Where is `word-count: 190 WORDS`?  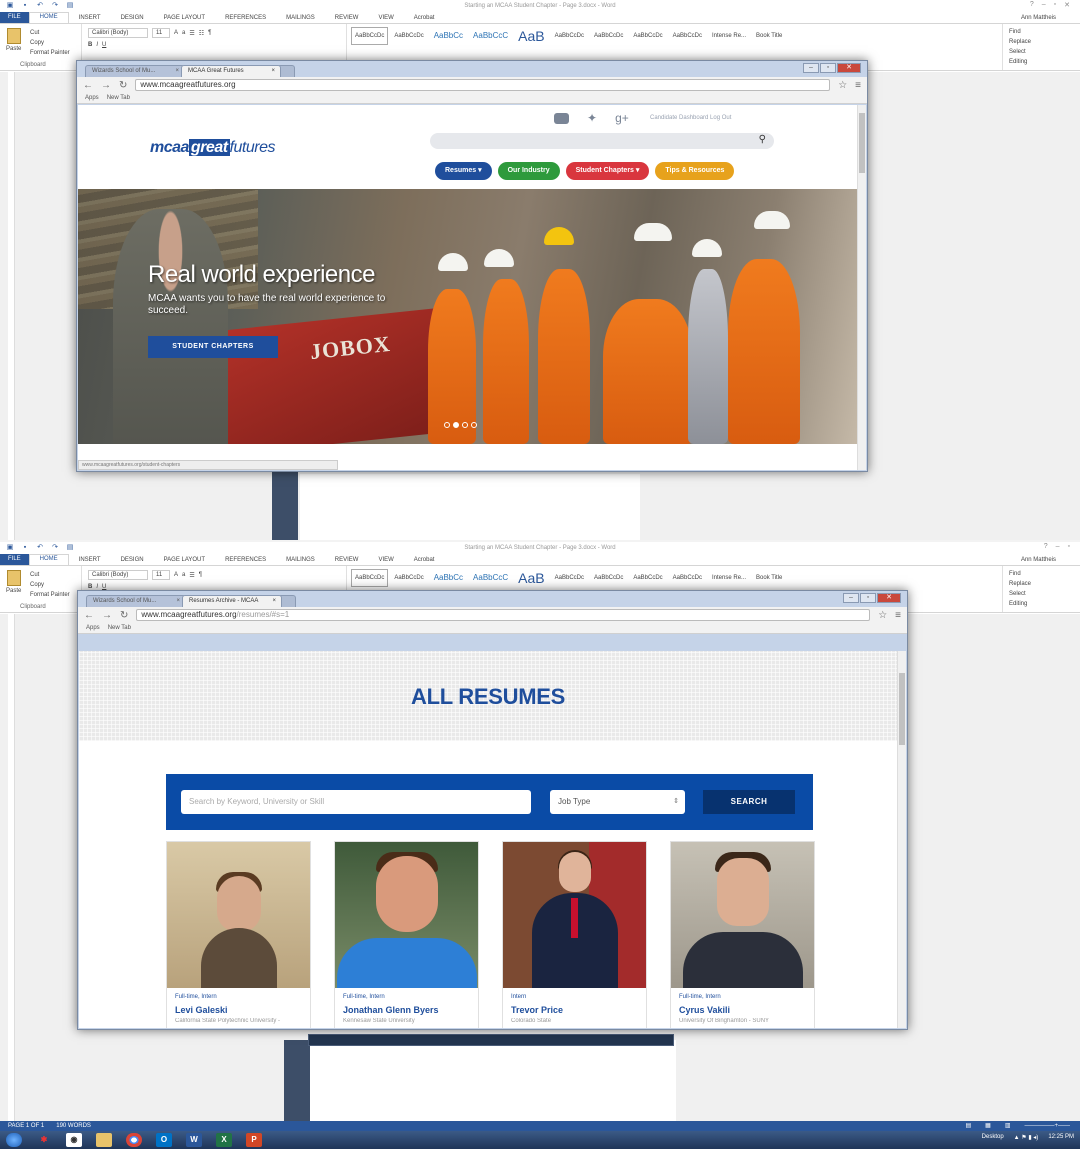 word-count: 190 WORDS is located at coordinates (73, 1126).